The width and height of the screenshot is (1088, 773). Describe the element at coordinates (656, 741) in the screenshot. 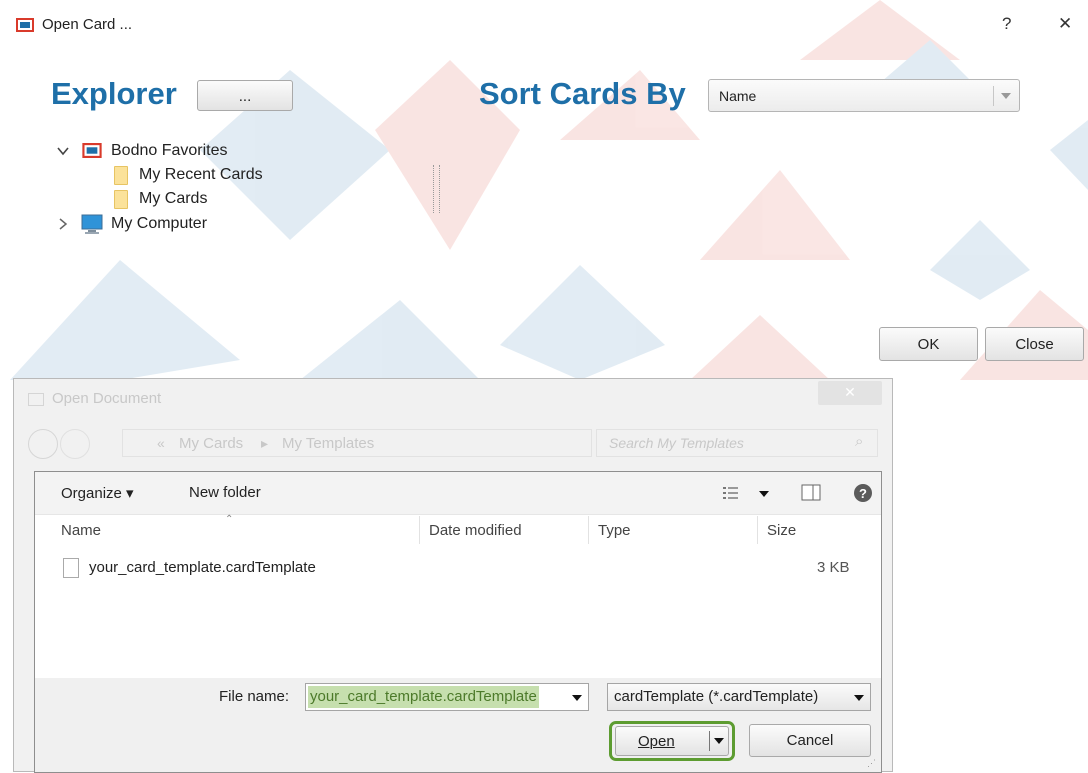

I see `open-button-label: Open` at that location.